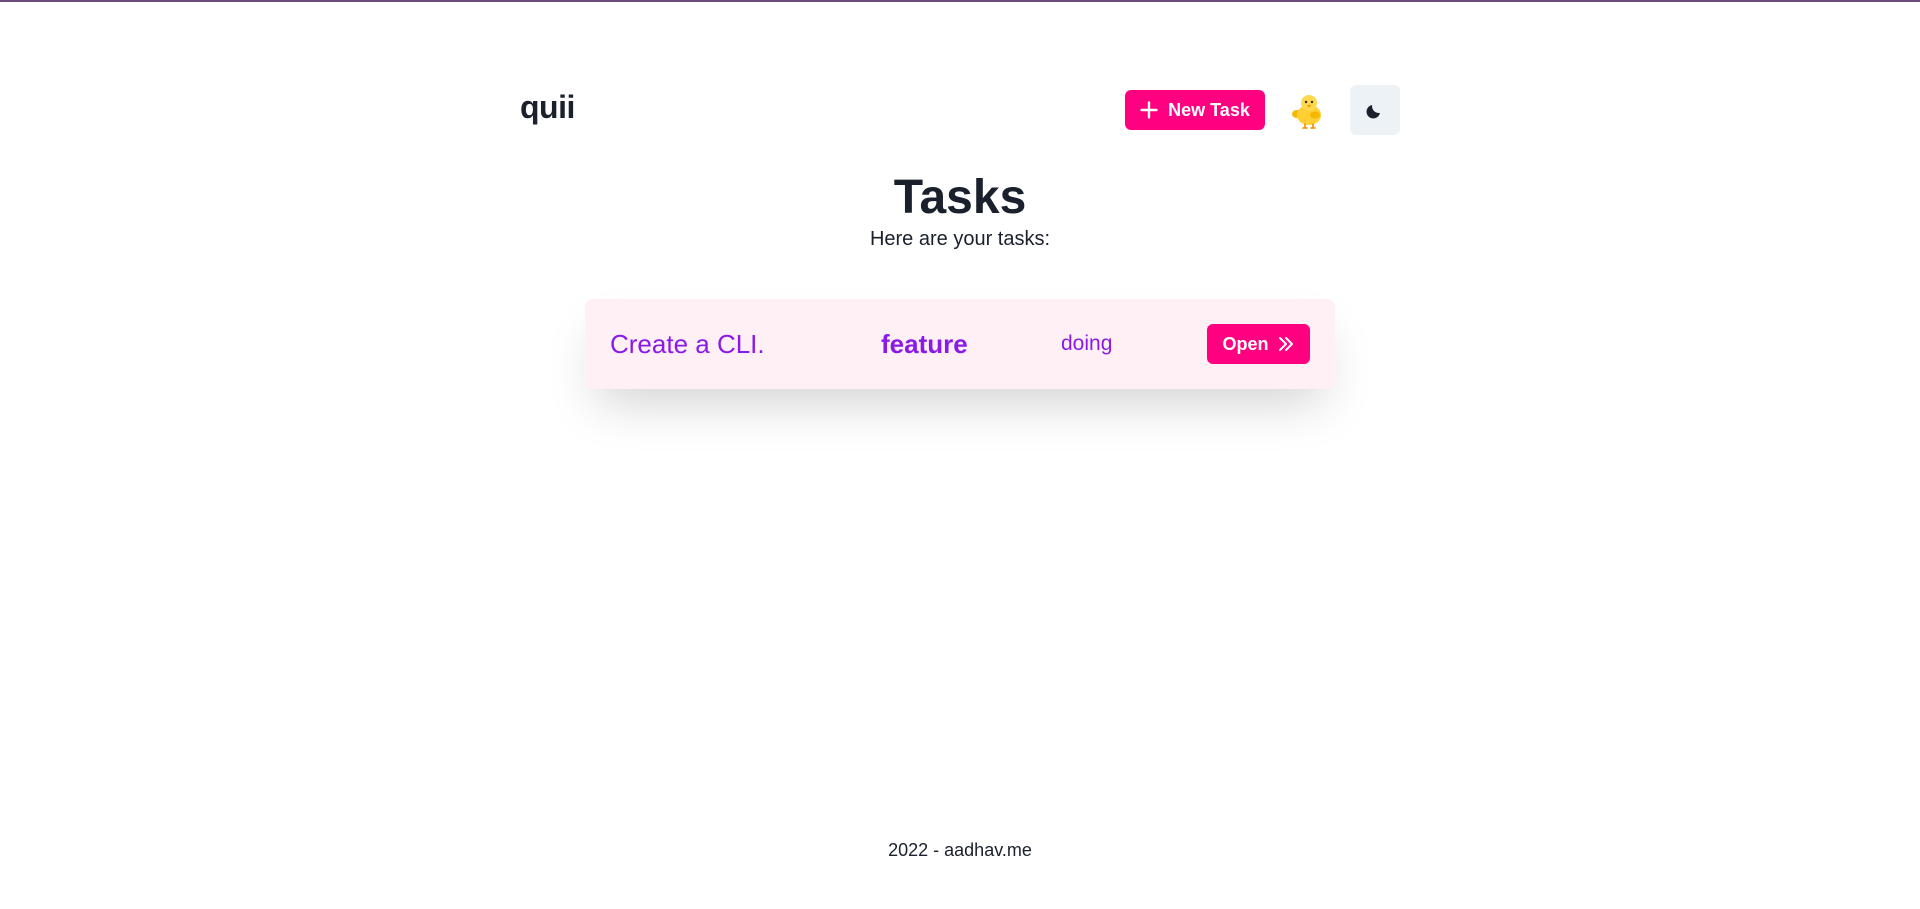 The width and height of the screenshot is (1920, 909). I want to click on task-title: Create a CLI., so click(687, 343).